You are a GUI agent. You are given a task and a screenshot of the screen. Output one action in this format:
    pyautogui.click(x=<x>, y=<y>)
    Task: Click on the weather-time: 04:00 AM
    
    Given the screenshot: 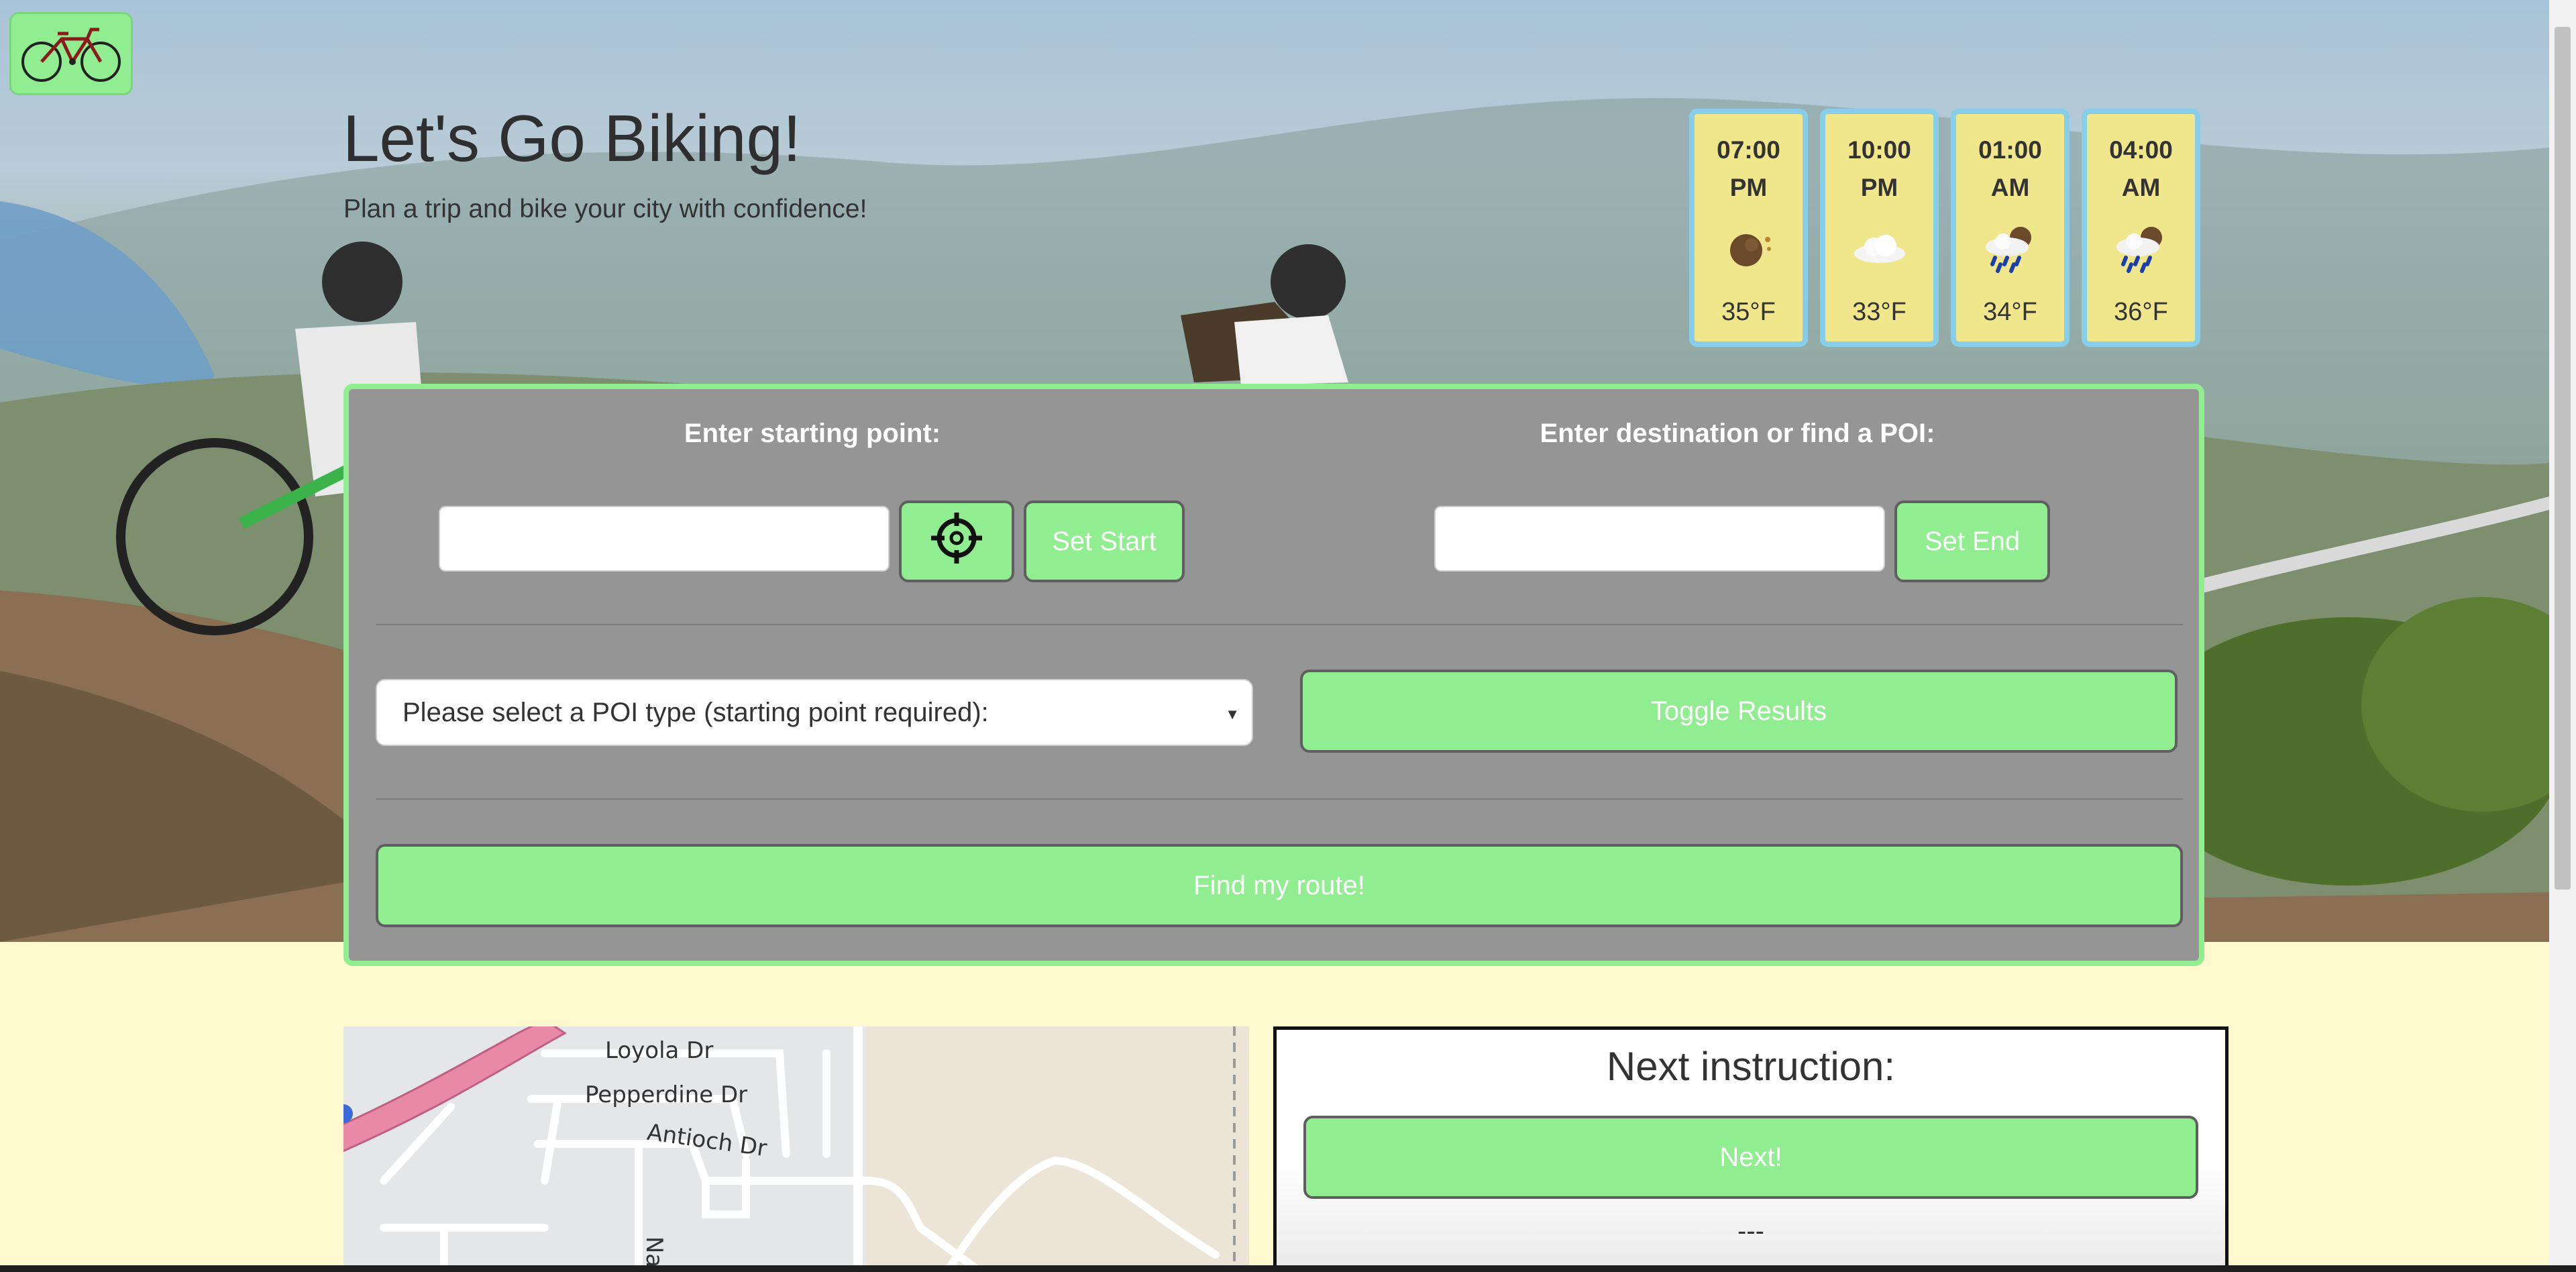 What is the action you would take?
    pyautogui.click(x=2141, y=168)
    